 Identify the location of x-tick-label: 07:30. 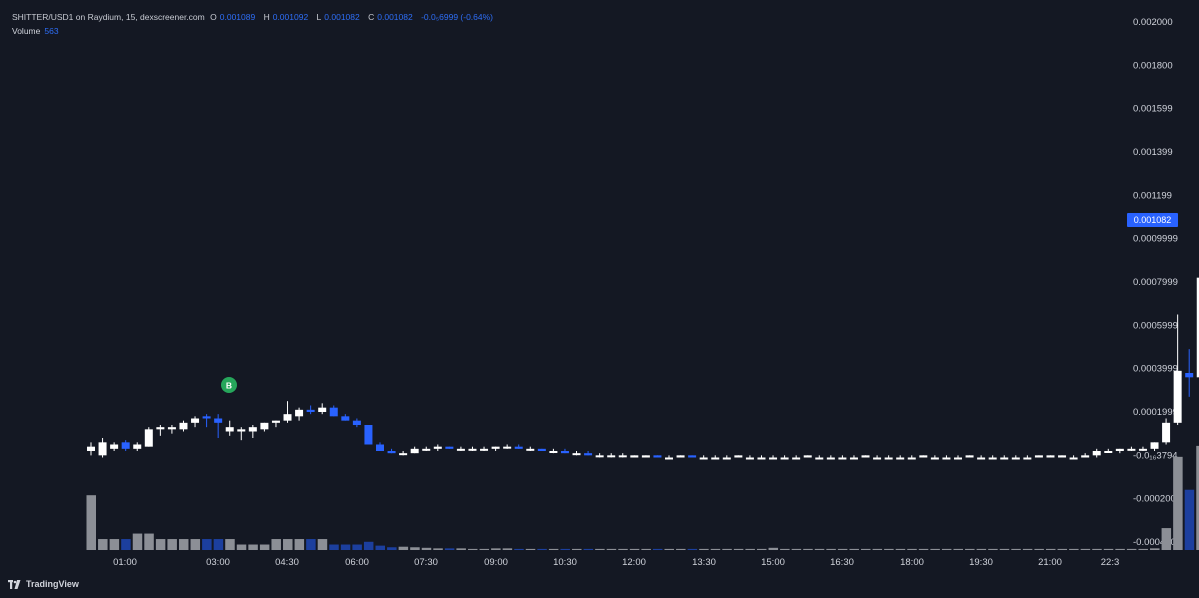
(426, 562).